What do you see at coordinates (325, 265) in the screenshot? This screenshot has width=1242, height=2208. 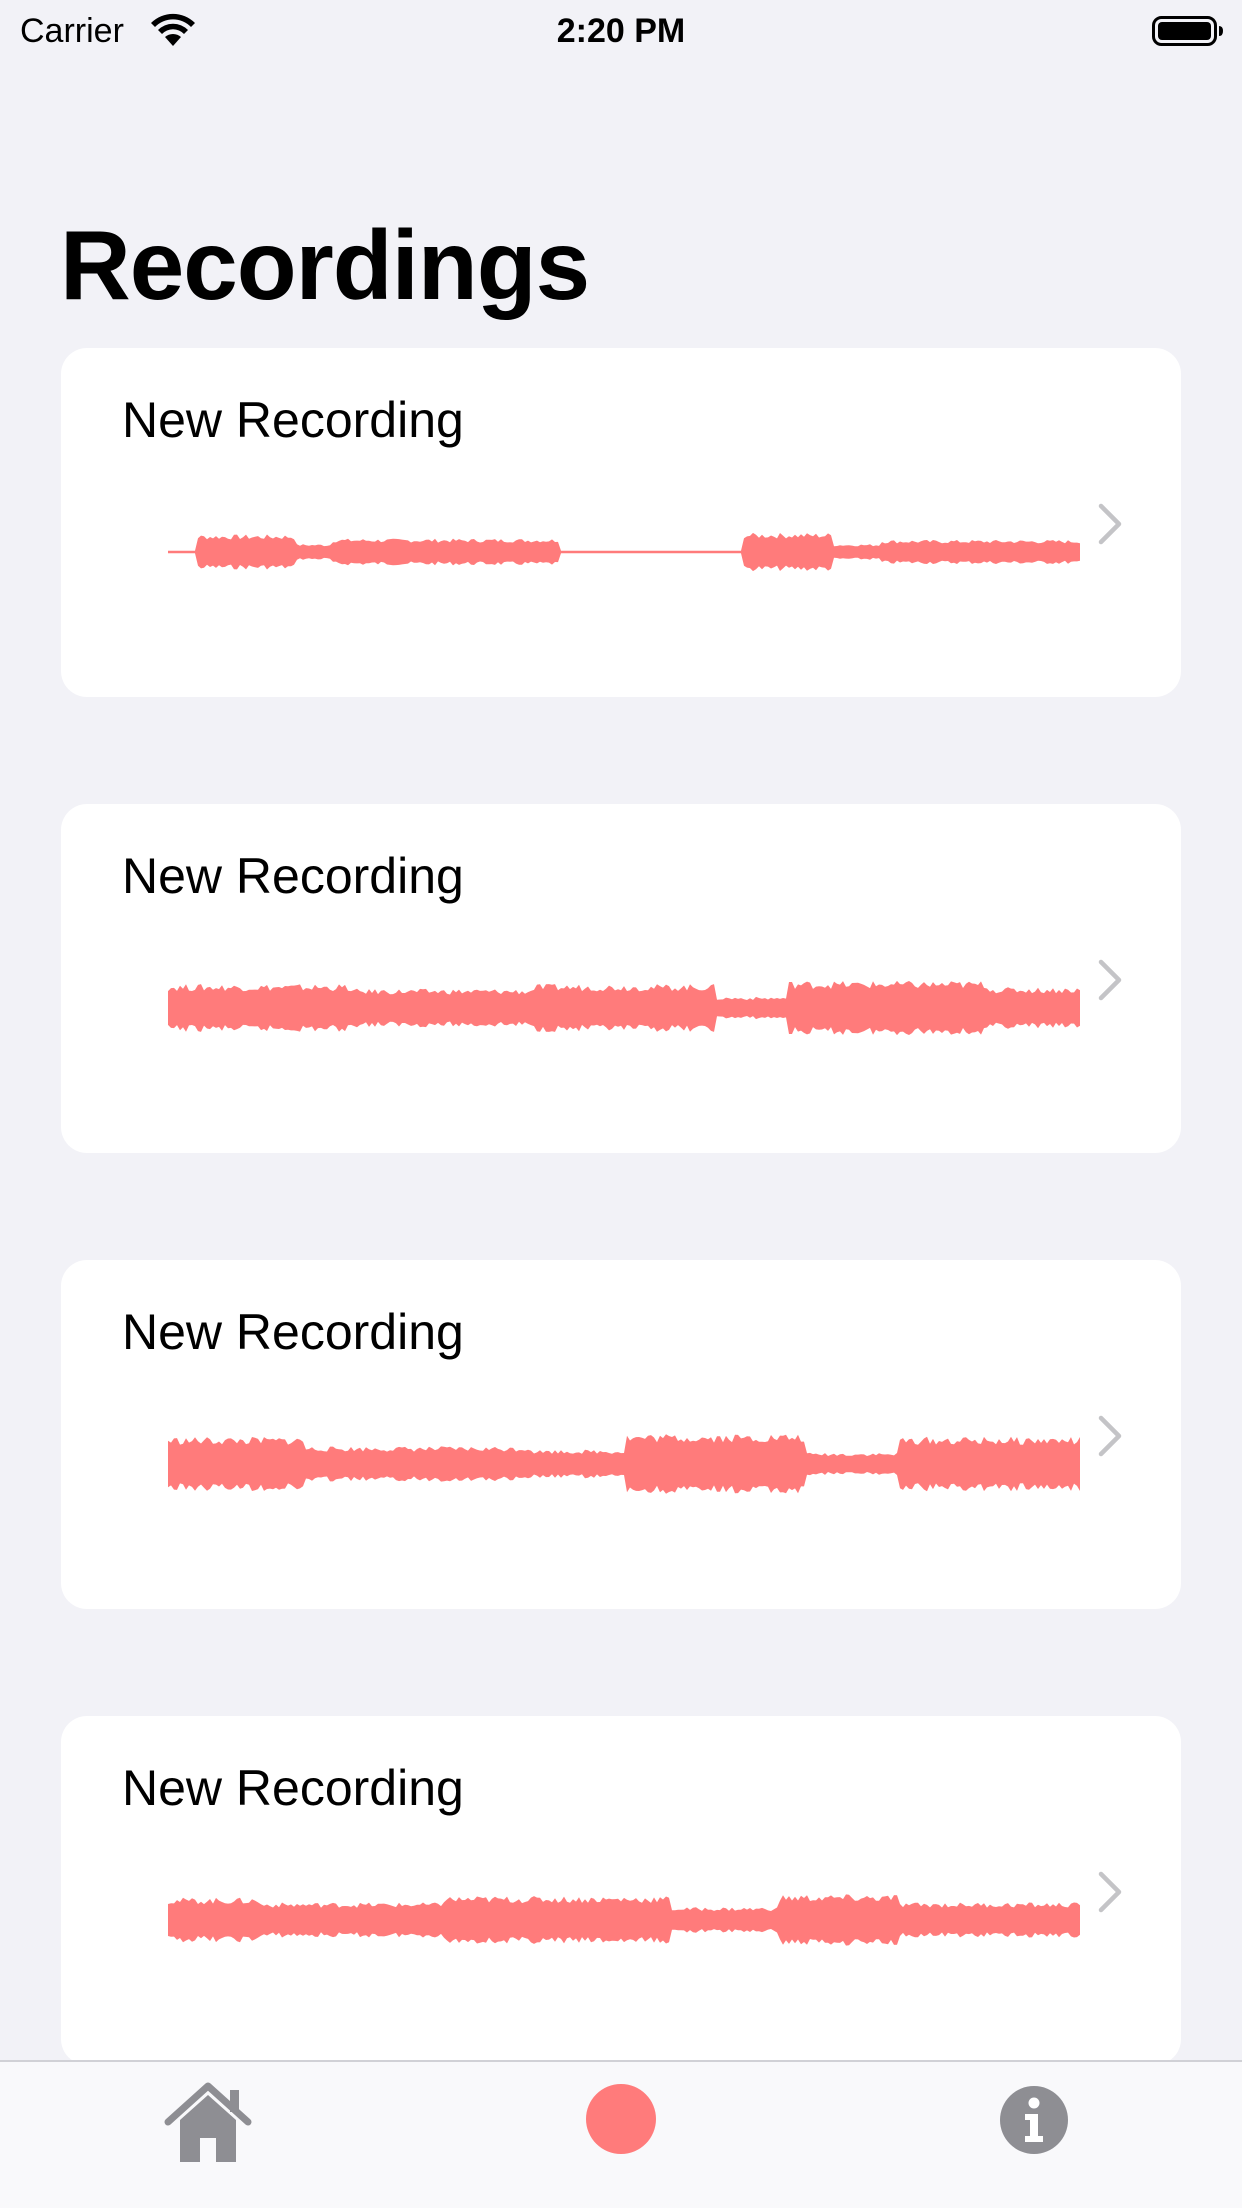 I see `page-title: Recordings` at bounding box center [325, 265].